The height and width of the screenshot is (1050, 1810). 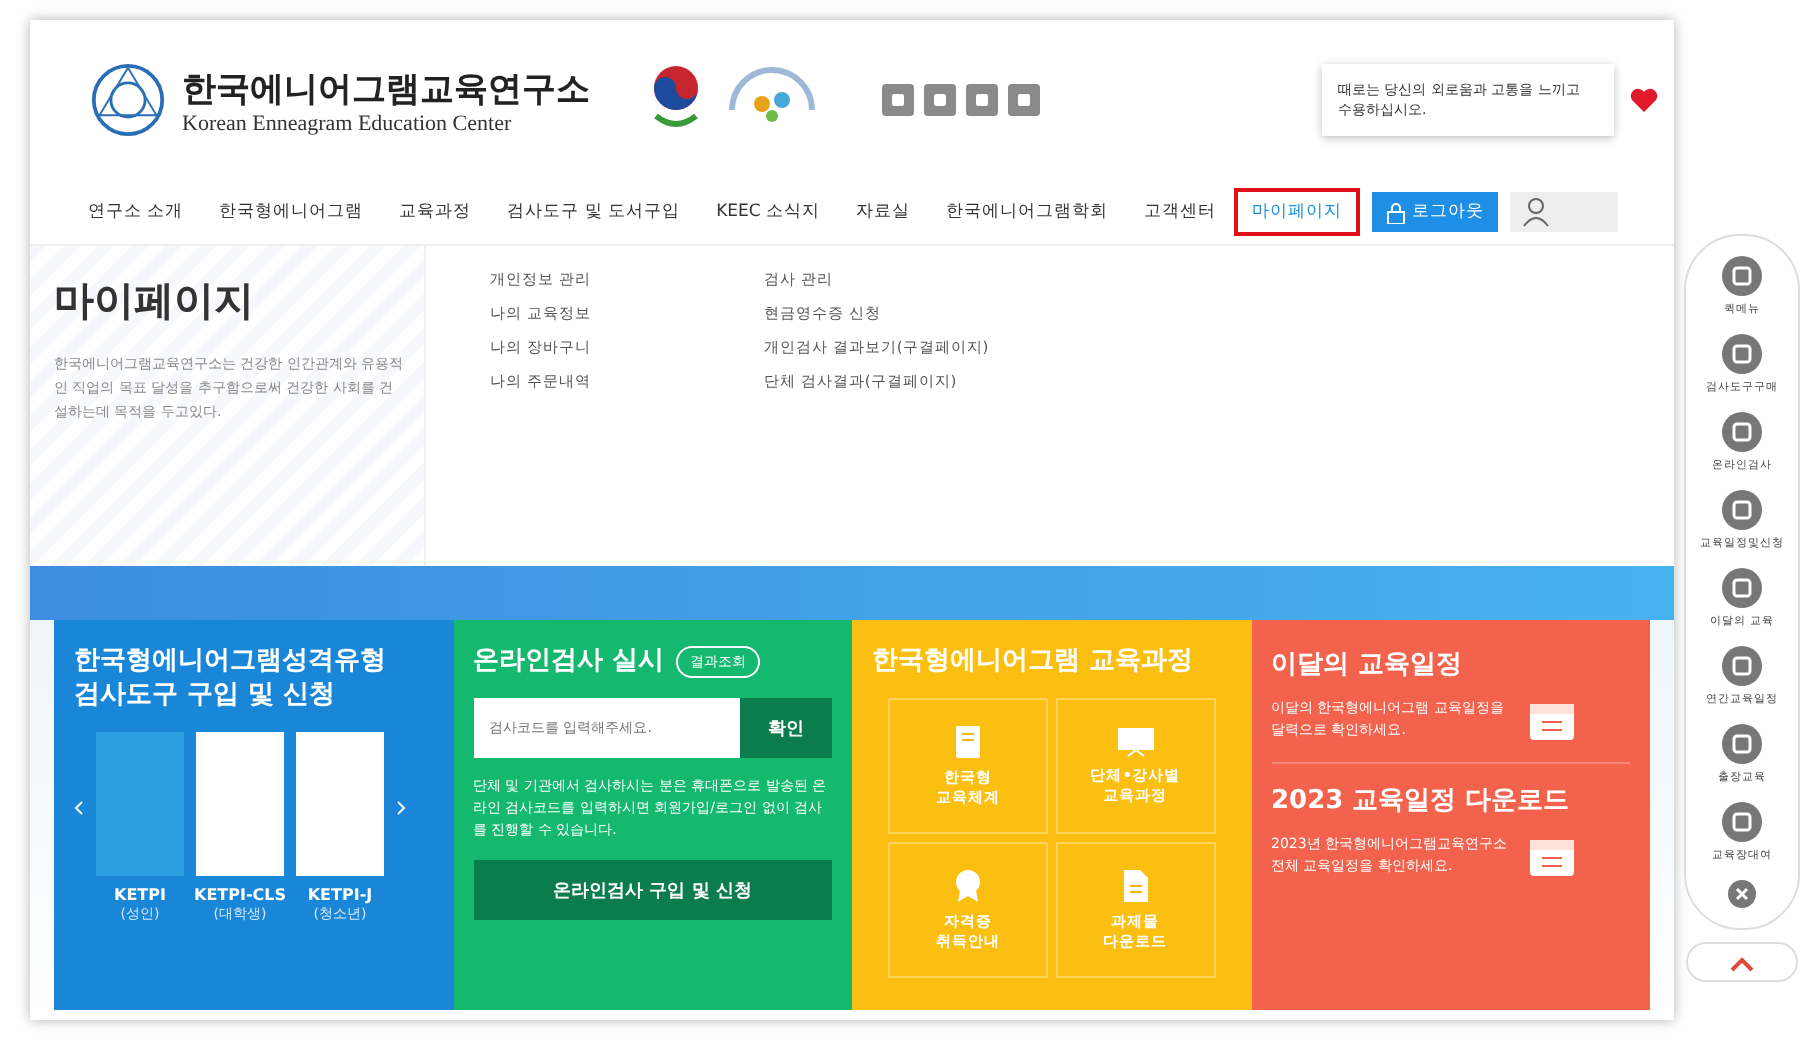 I want to click on heart-icon, so click(x=1644, y=100).